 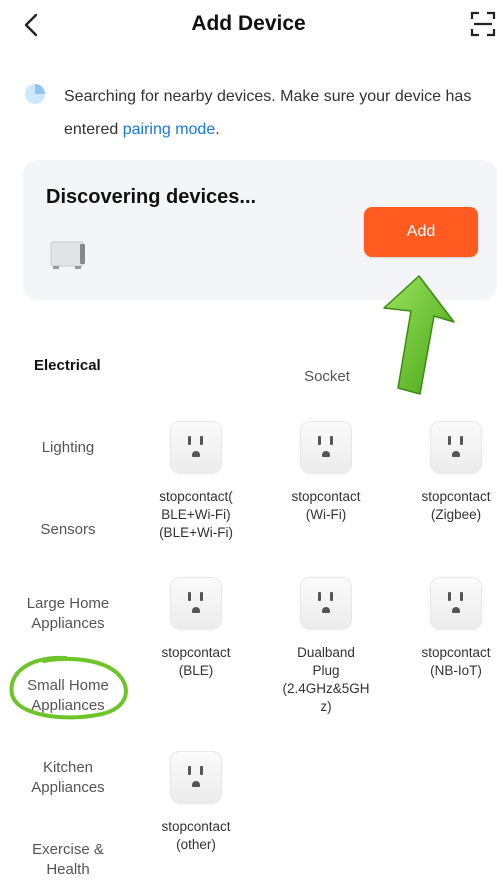 I want to click on category-large-home-appliances: Large Home Appliances, so click(x=68, y=614).